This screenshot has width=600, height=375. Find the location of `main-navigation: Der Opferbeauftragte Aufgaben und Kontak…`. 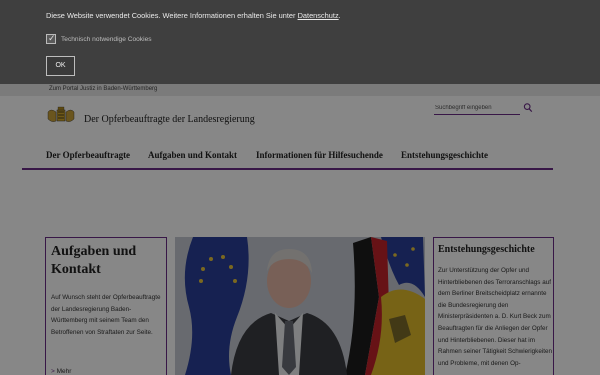

main-navigation: Der Opferbeauftragte Aufgaben und Kontak… is located at coordinates (287, 157).